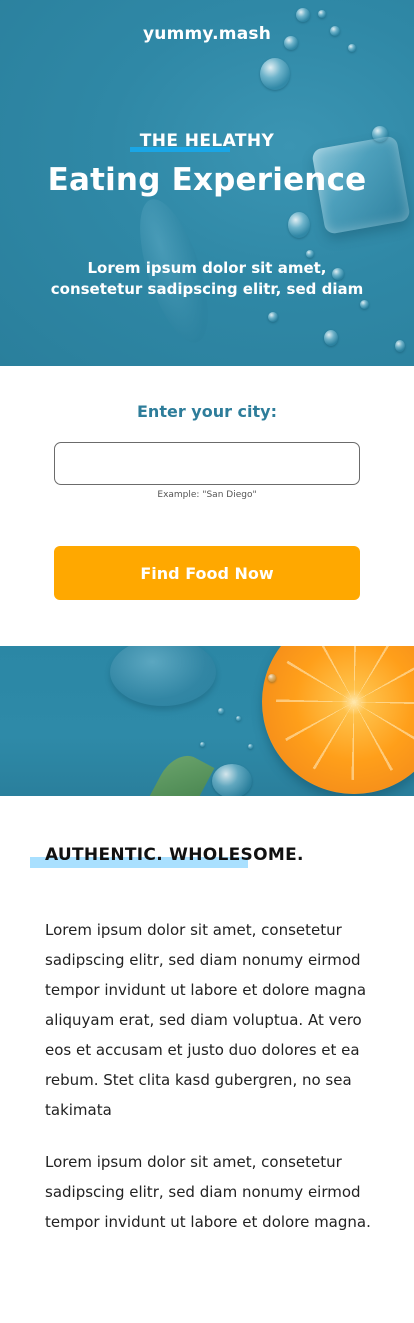  I want to click on hero-eyebrow-text: THE HELATHY, so click(207, 141).